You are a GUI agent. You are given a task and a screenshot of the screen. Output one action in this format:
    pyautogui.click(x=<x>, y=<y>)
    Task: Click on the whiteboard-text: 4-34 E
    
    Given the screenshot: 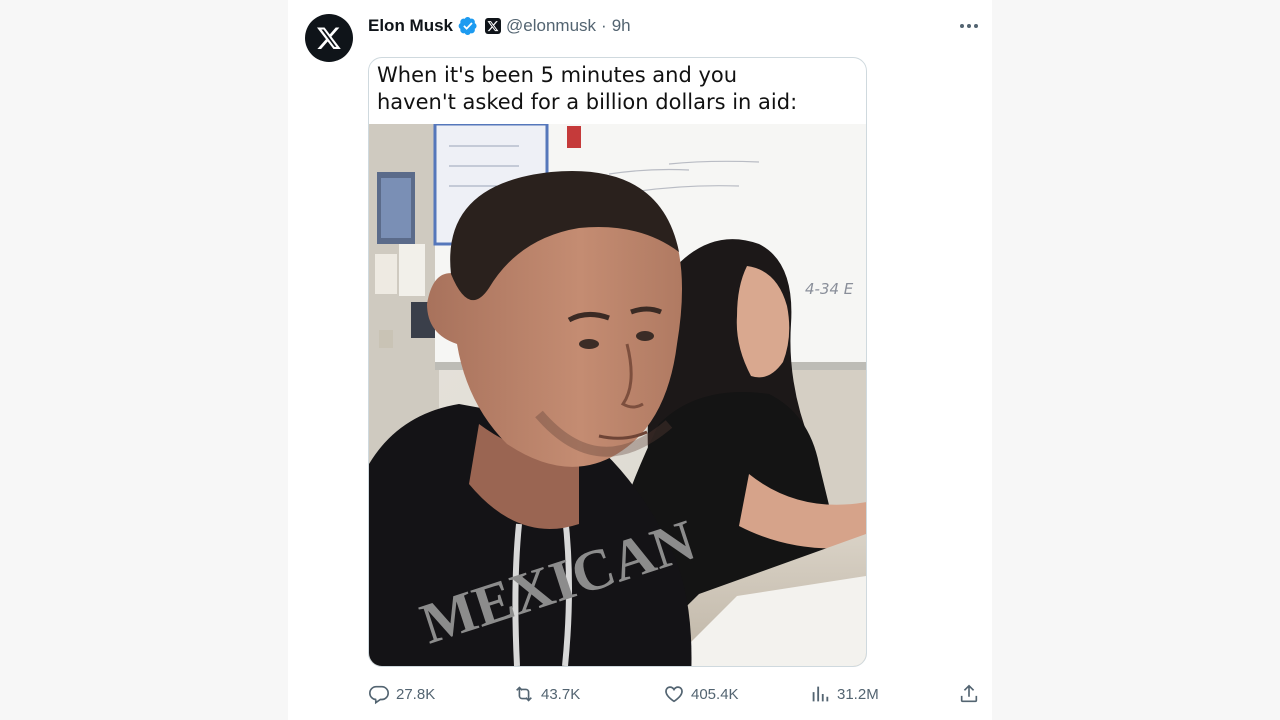 What is the action you would take?
    pyautogui.click(x=829, y=289)
    